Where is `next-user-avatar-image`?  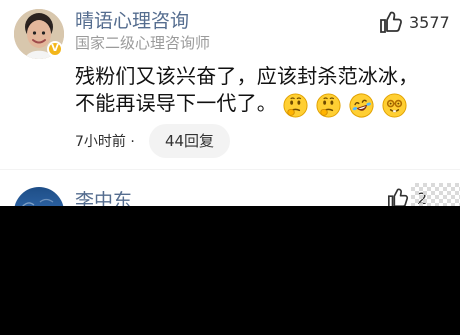 next-user-avatar-image is located at coordinates (38, 202).